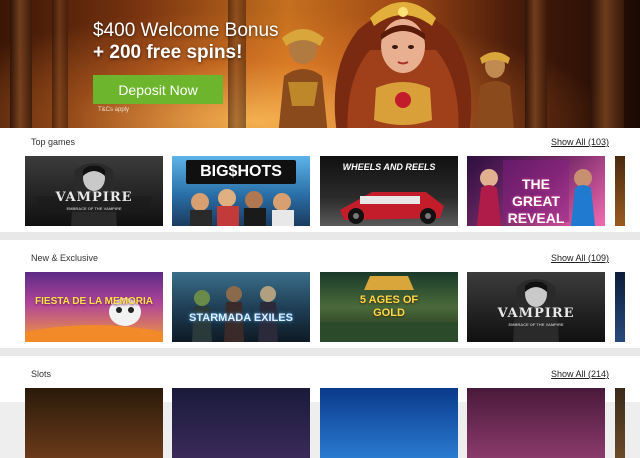 This screenshot has width=640, height=458. I want to click on game-title: WHEELS AND REELS, so click(389, 167).